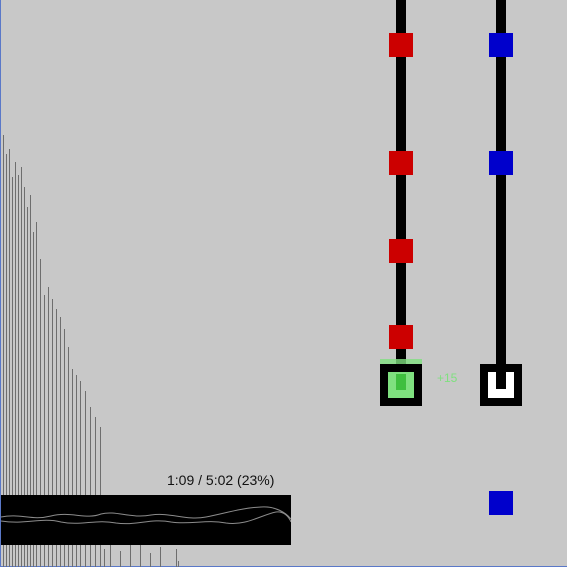 Image resolution: width=567 pixels, height=567 pixels. What do you see at coordinates (447, 378) in the screenshot?
I see `score-popup: +15` at bounding box center [447, 378].